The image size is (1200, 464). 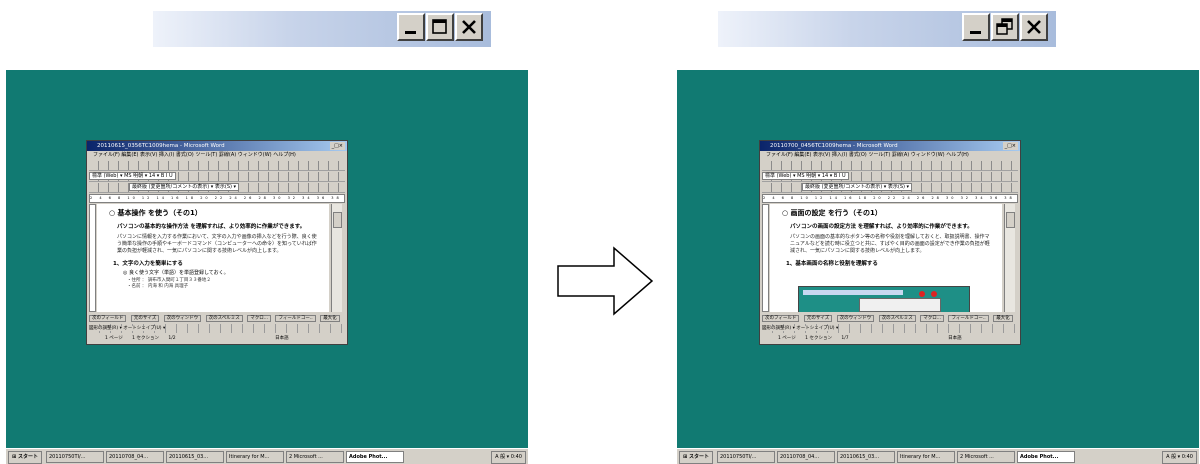 I want to click on status-page-count: 1/2, so click(x=172, y=338).